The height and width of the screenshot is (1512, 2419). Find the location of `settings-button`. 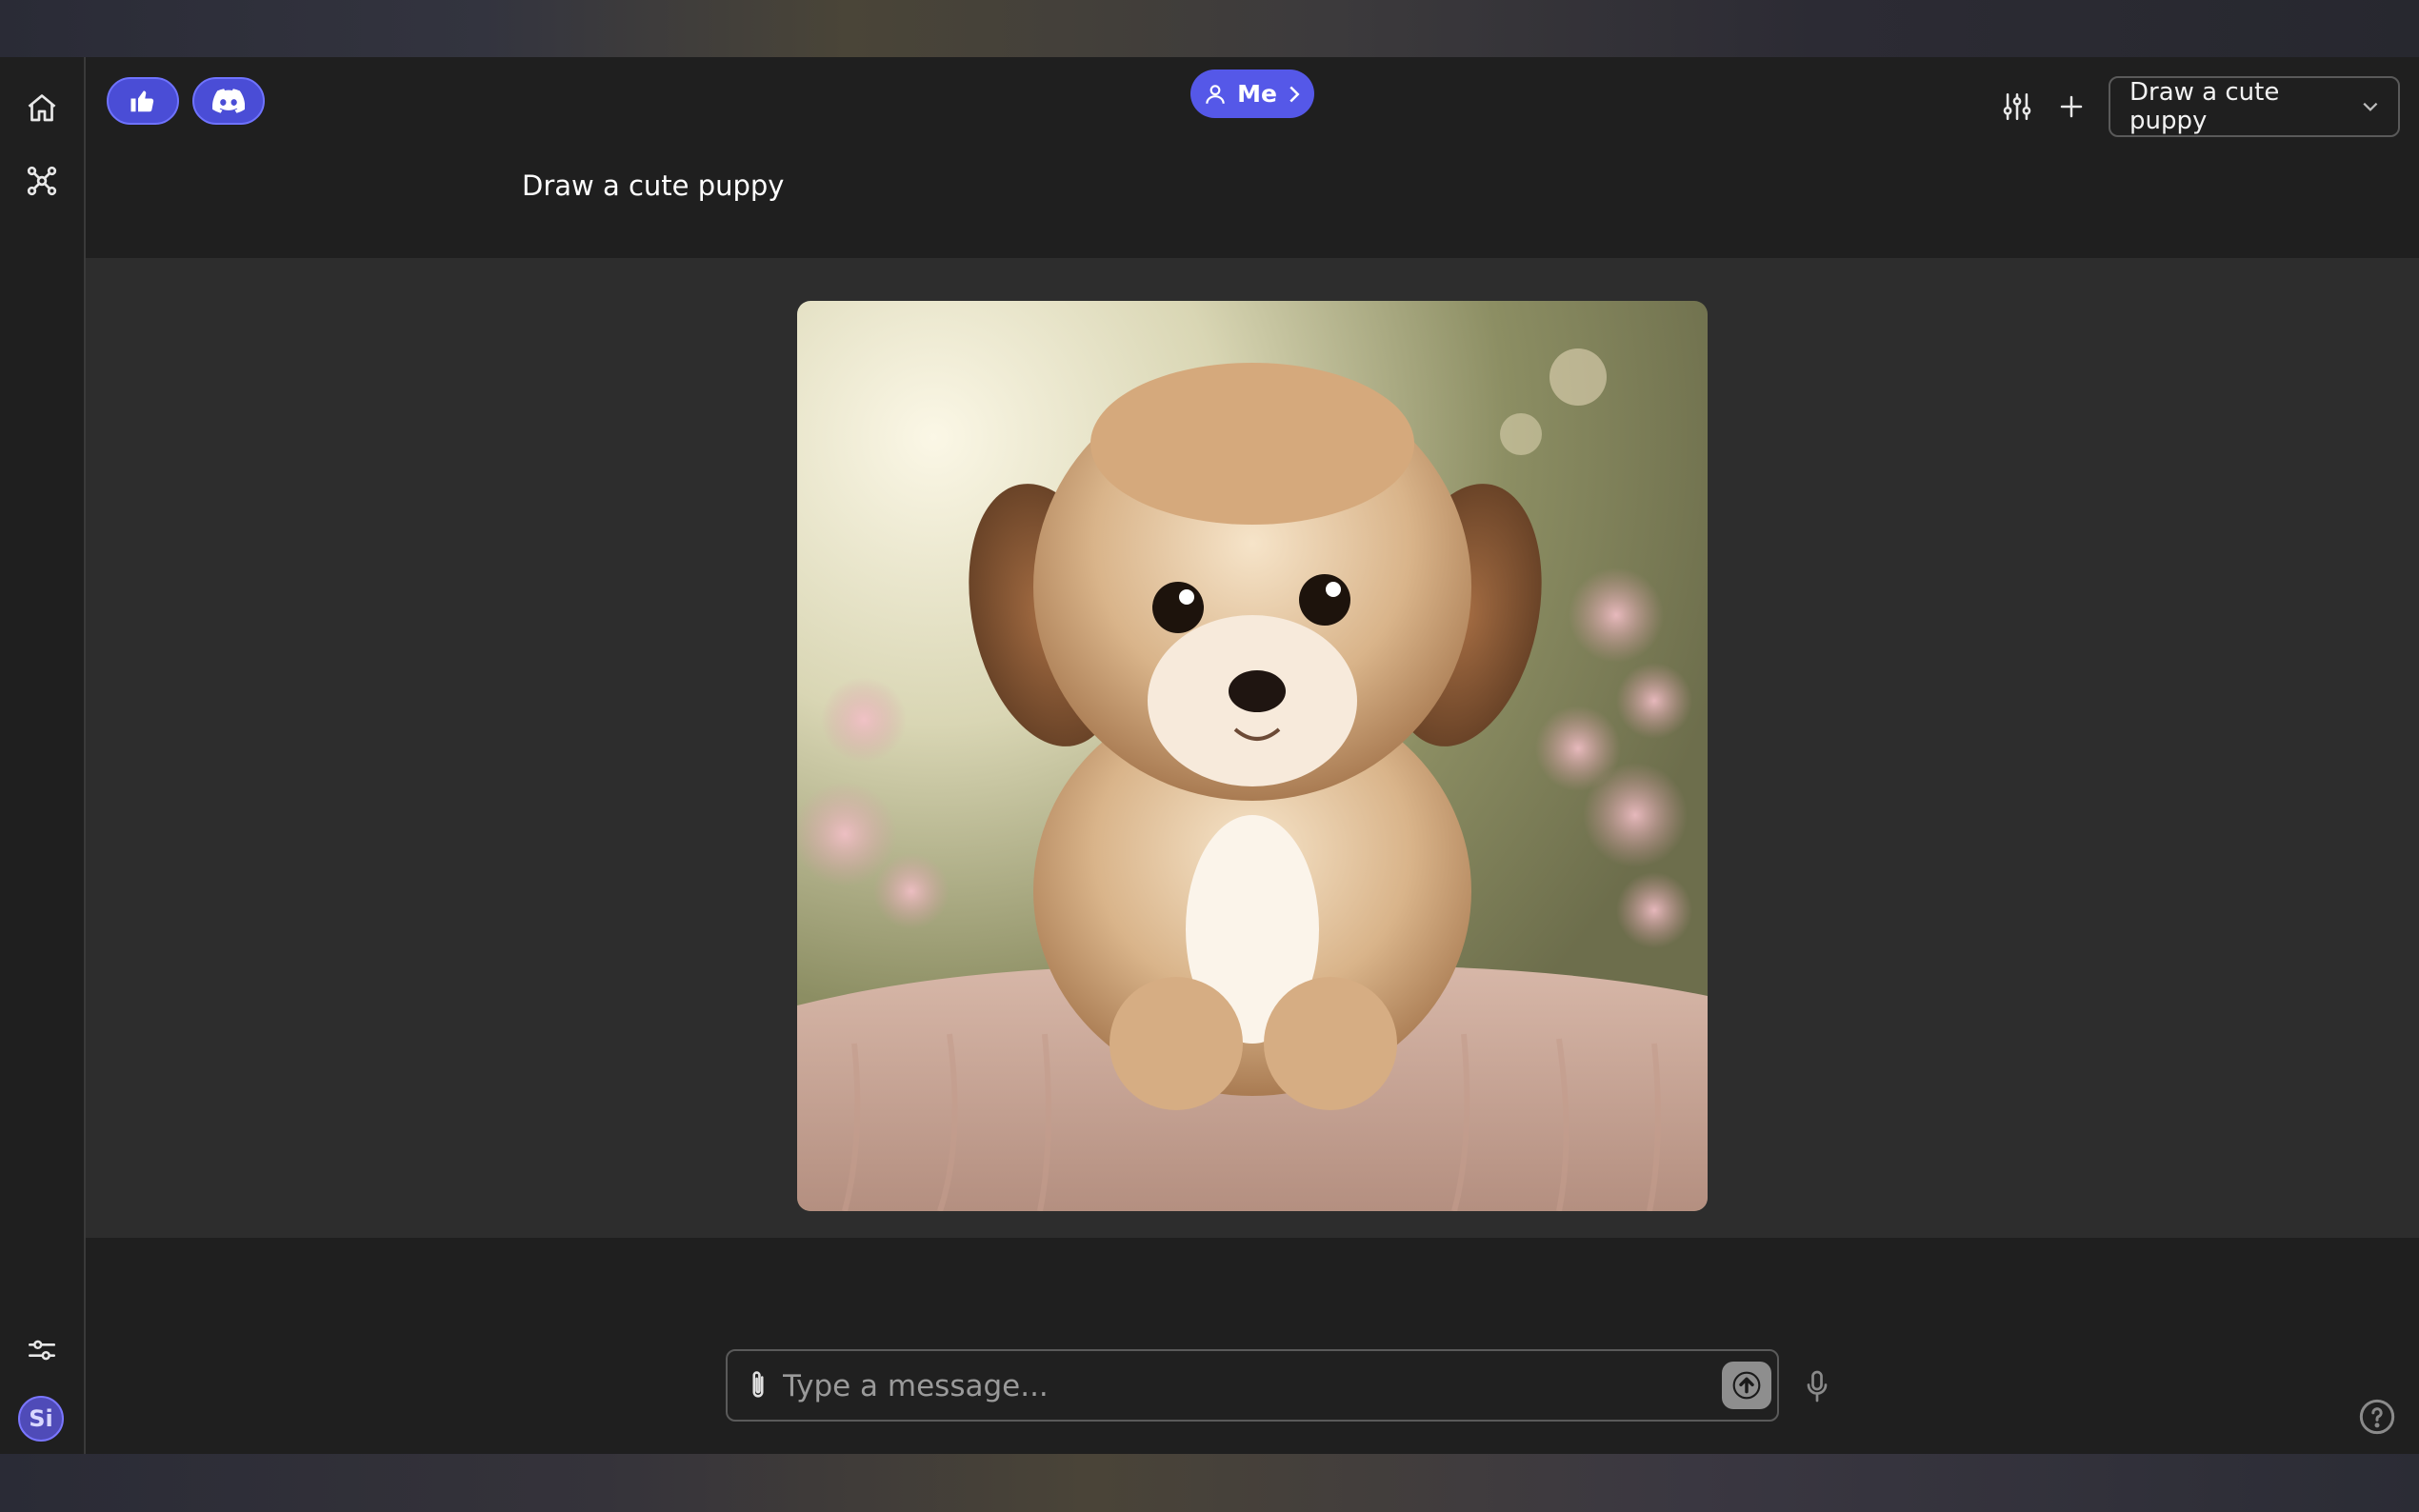

settings-button is located at coordinates (42, 1350).